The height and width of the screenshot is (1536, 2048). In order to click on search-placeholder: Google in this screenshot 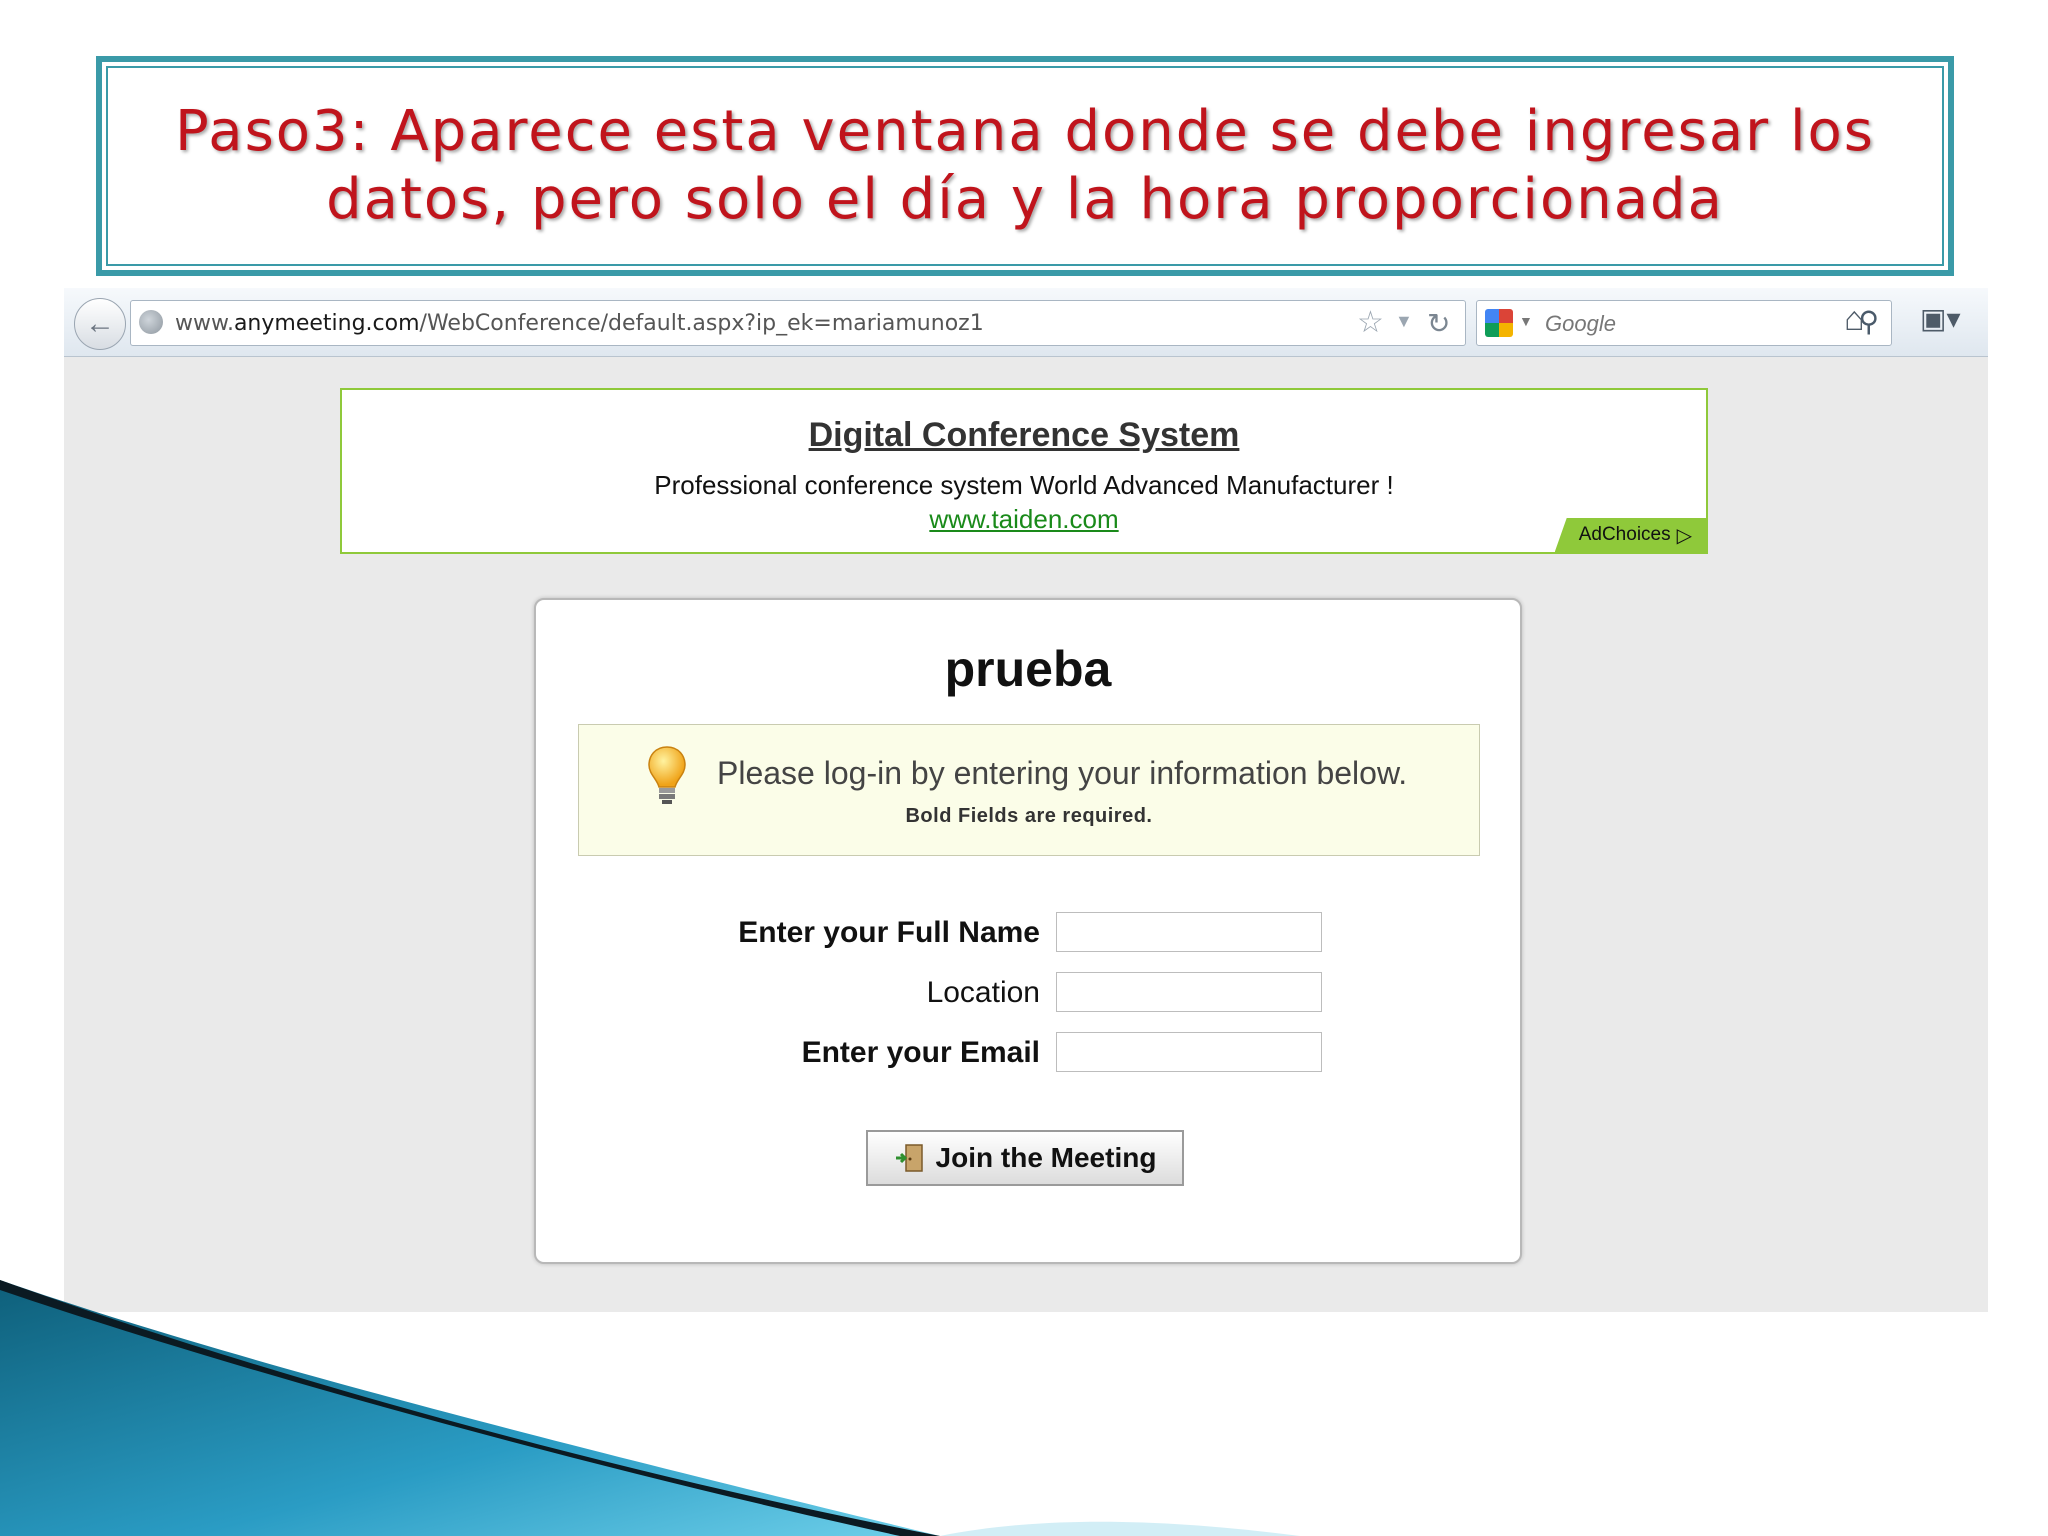, I will do `click(1580, 323)`.